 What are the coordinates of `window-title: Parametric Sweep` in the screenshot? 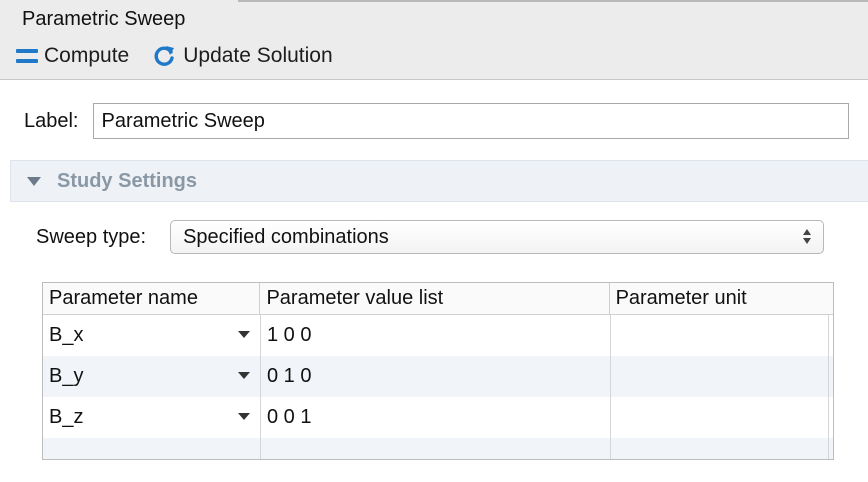 It's located at (104, 19).